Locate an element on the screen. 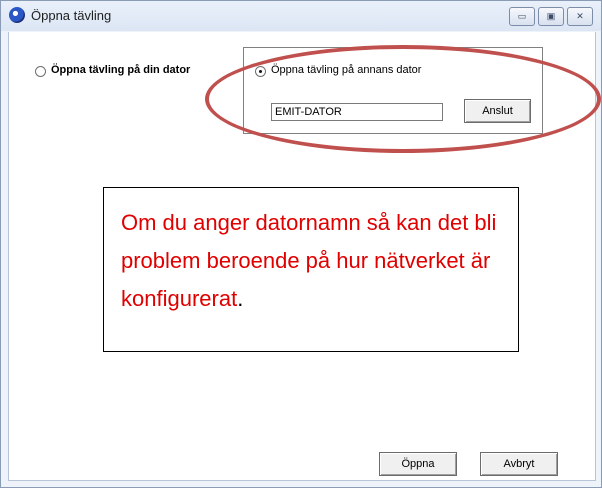 The height and width of the screenshot is (488, 602). radio-local-label: Öppna tävling på din dator is located at coordinates (120, 70).